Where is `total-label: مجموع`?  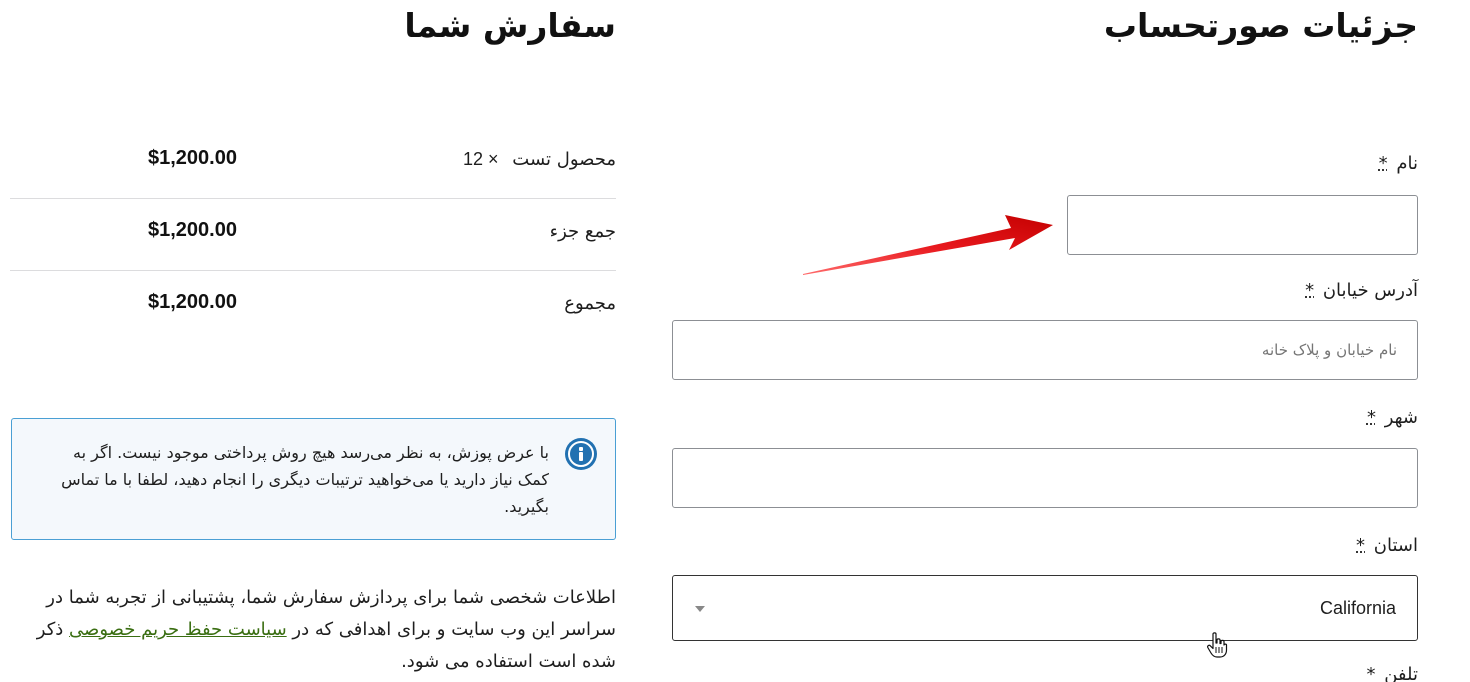
total-label: مجموع is located at coordinates (590, 303).